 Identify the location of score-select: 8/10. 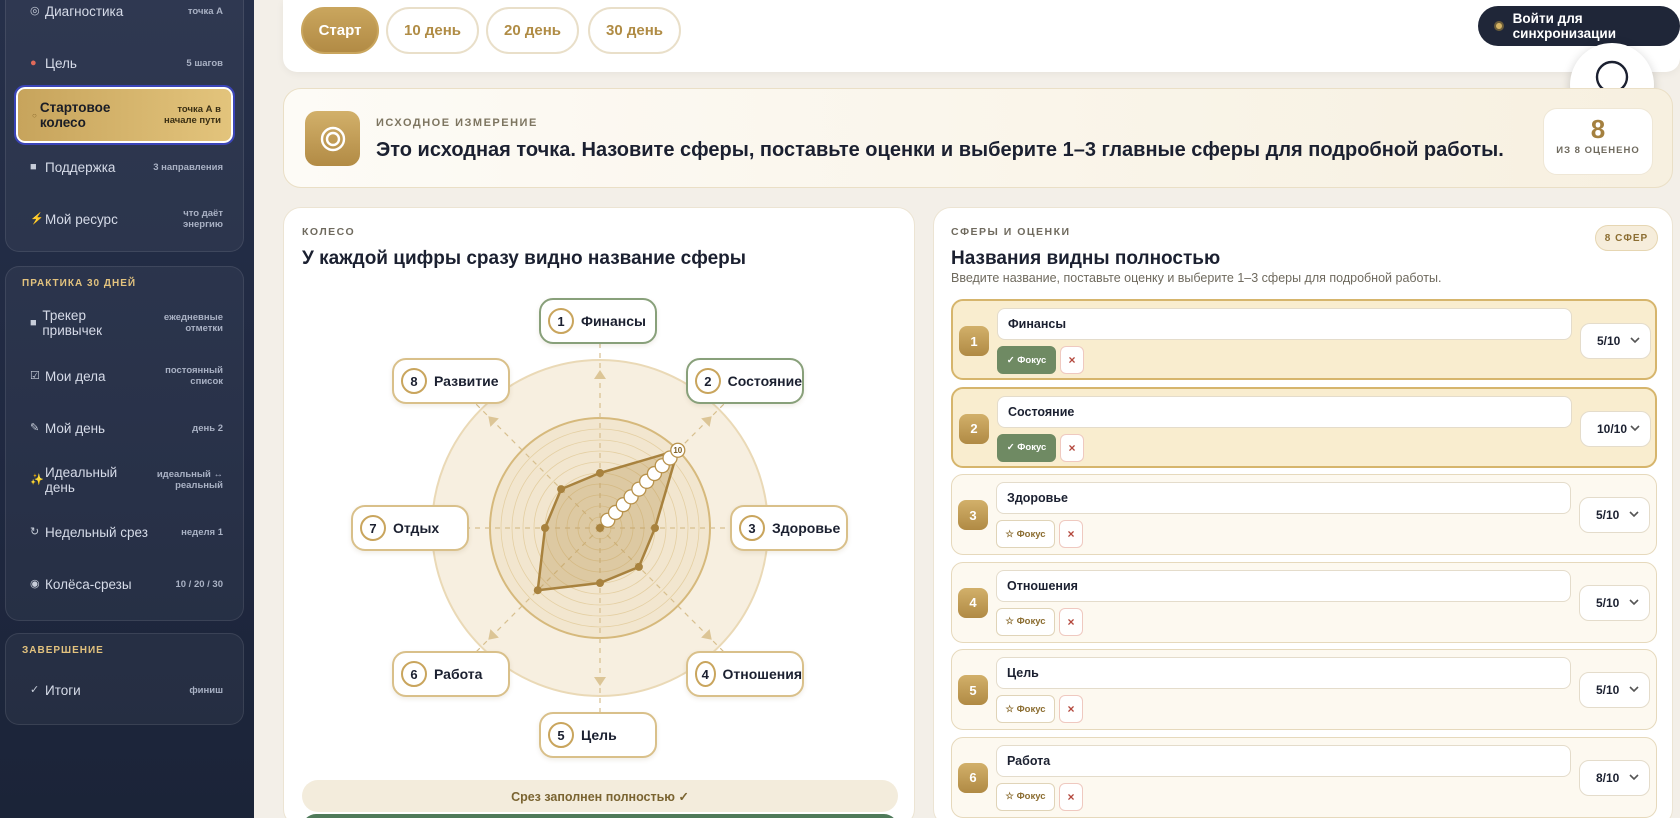
(1614, 777).